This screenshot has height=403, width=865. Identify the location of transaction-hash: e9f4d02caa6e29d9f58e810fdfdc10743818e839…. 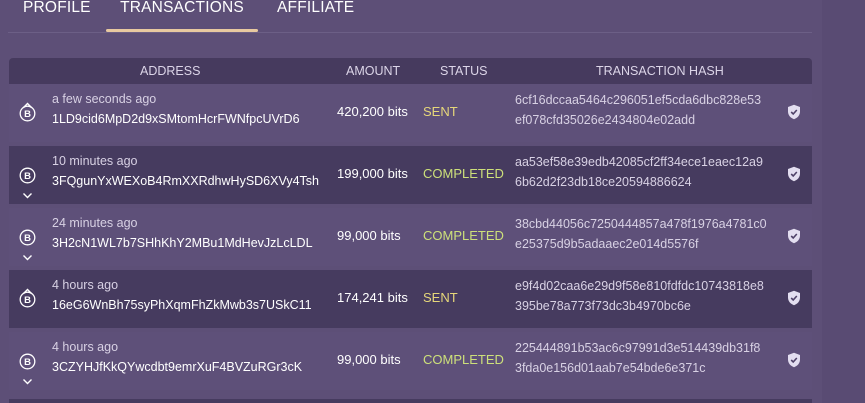
(641, 296).